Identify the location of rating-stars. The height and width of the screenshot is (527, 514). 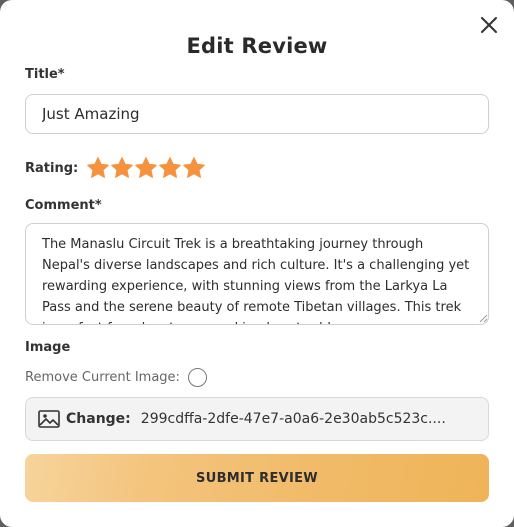
(146, 168).